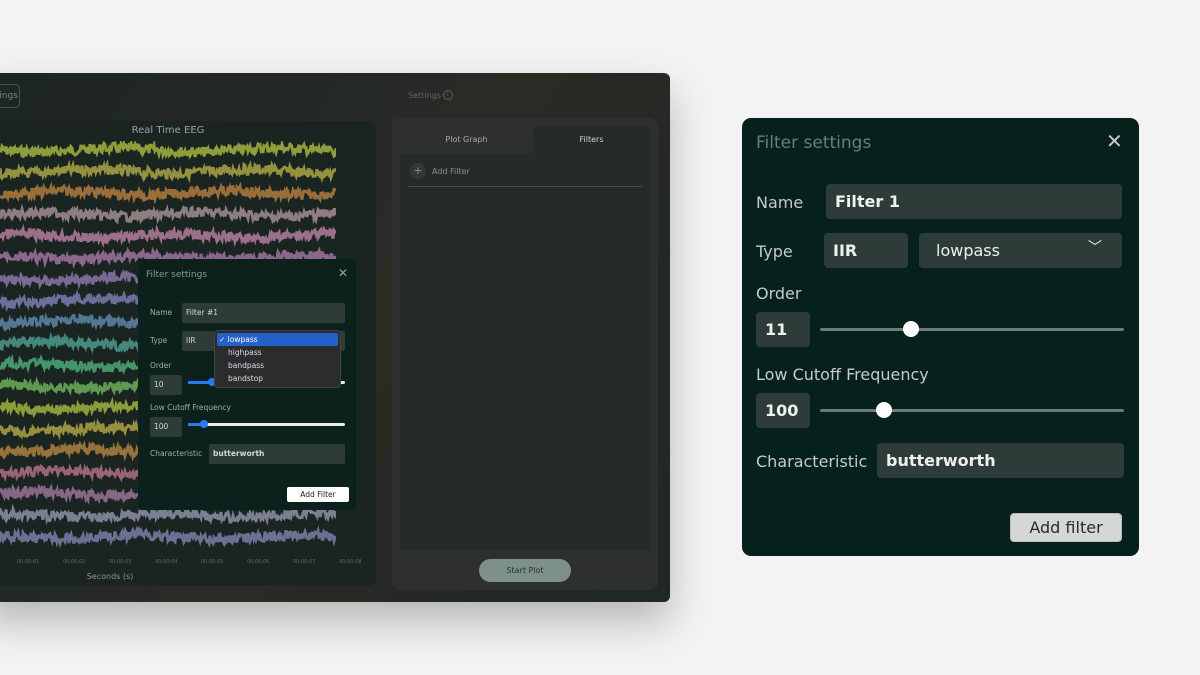 Image resolution: width=1200 pixels, height=675 pixels. What do you see at coordinates (1095, 248) in the screenshot?
I see `chevron-down-icon: ﹀` at bounding box center [1095, 248].